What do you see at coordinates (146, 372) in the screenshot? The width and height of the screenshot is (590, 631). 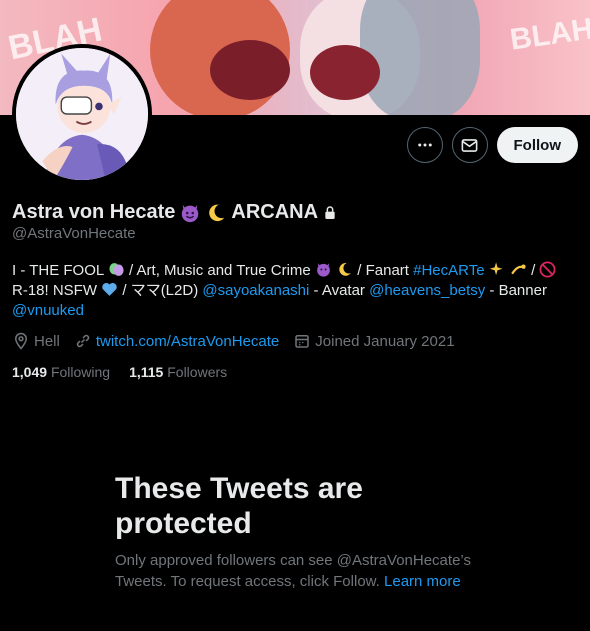 I see `followers-count: 1,115` at bounding box center [146, 372].